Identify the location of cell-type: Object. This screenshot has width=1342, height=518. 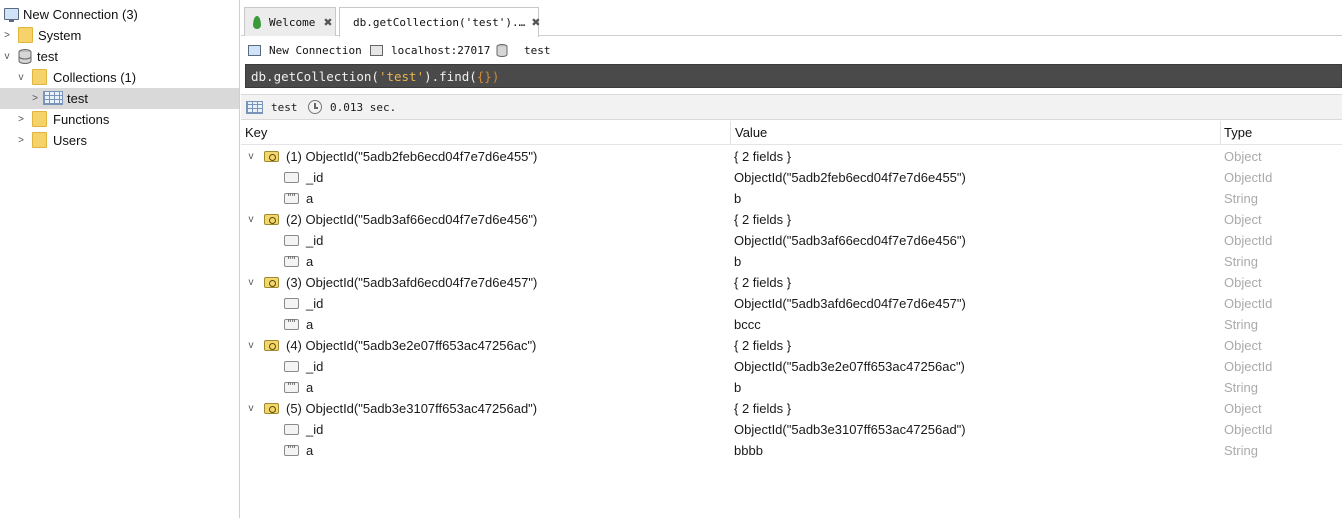
(1243, 408).